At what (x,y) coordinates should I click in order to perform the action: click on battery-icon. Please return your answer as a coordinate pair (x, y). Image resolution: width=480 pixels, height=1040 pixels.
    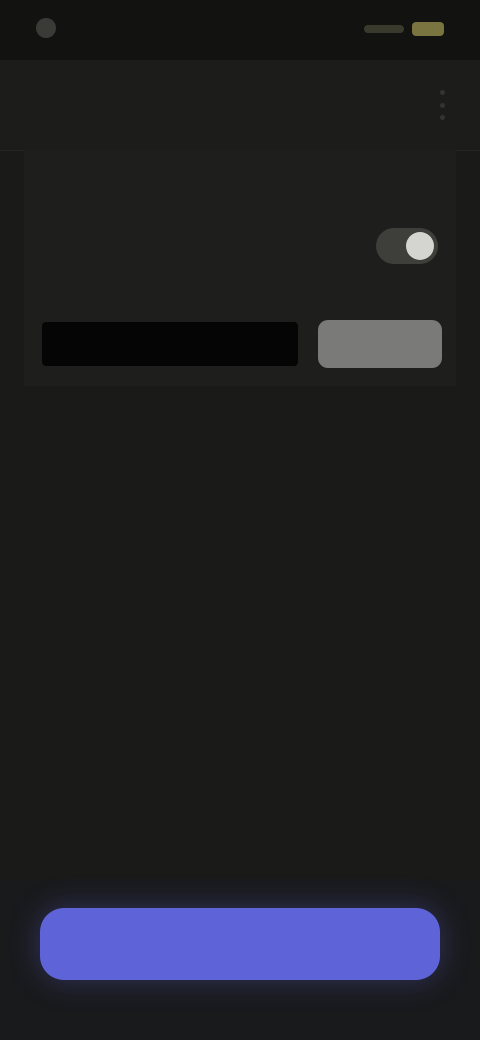
    Looking at the image, I should click on (428, 29).